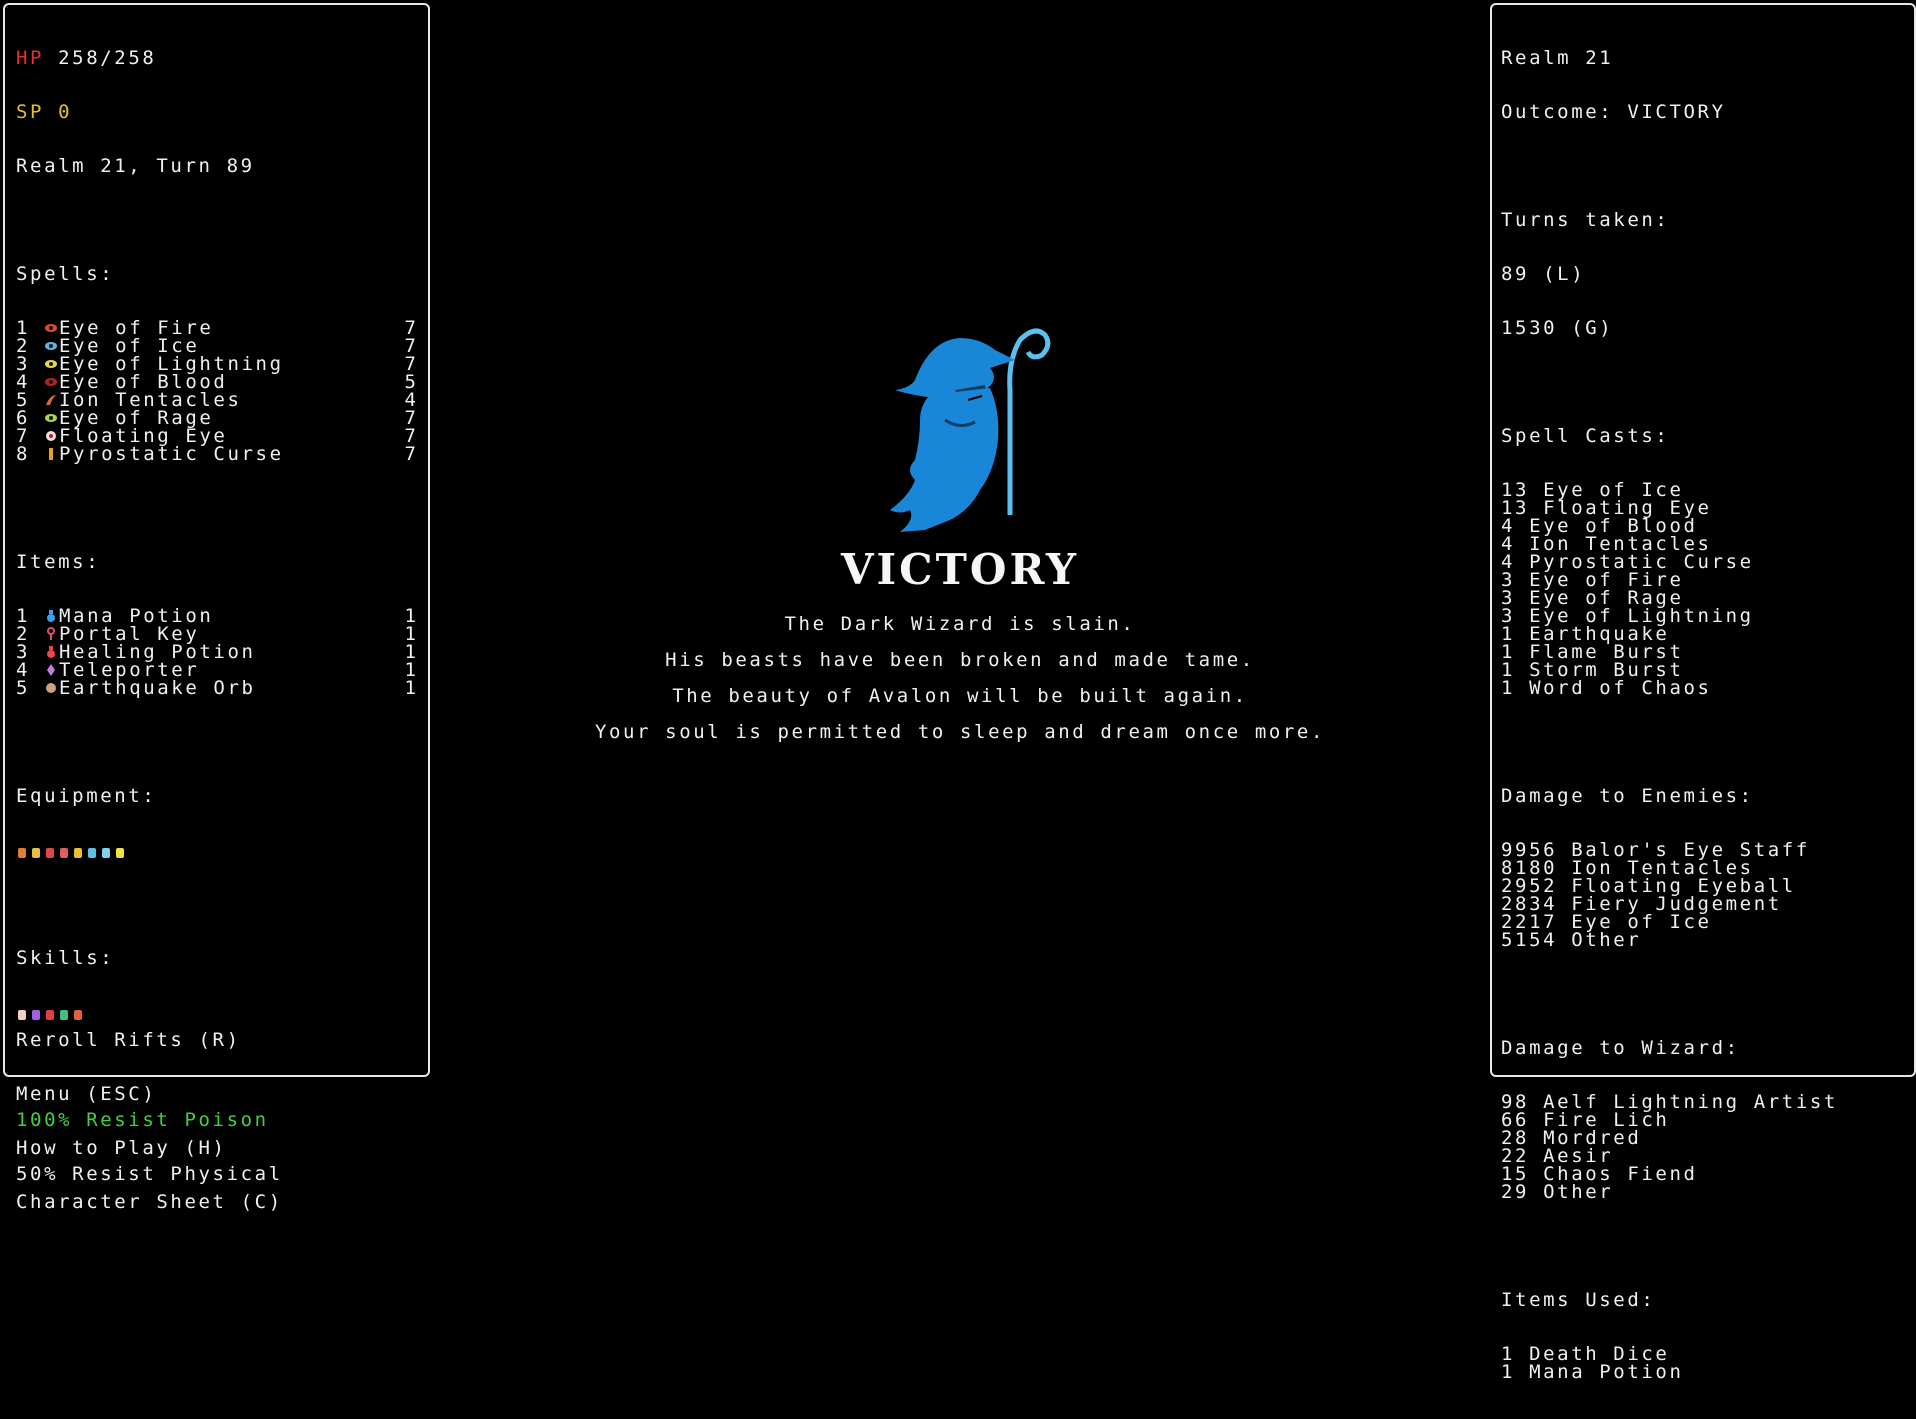 The width and height of the screenshot is (1916, 1419). I want to click on floating-eye-icon, so click(51, 435).